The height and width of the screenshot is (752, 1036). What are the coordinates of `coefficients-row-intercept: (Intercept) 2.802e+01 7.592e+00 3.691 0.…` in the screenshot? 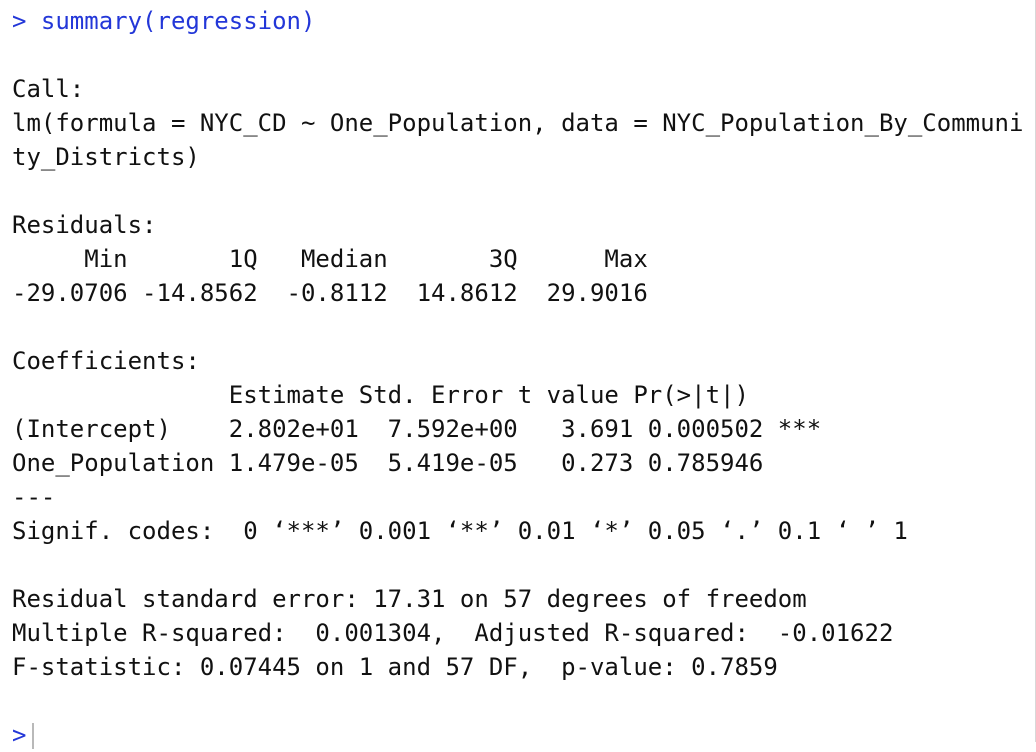 It's located at (417, 429).